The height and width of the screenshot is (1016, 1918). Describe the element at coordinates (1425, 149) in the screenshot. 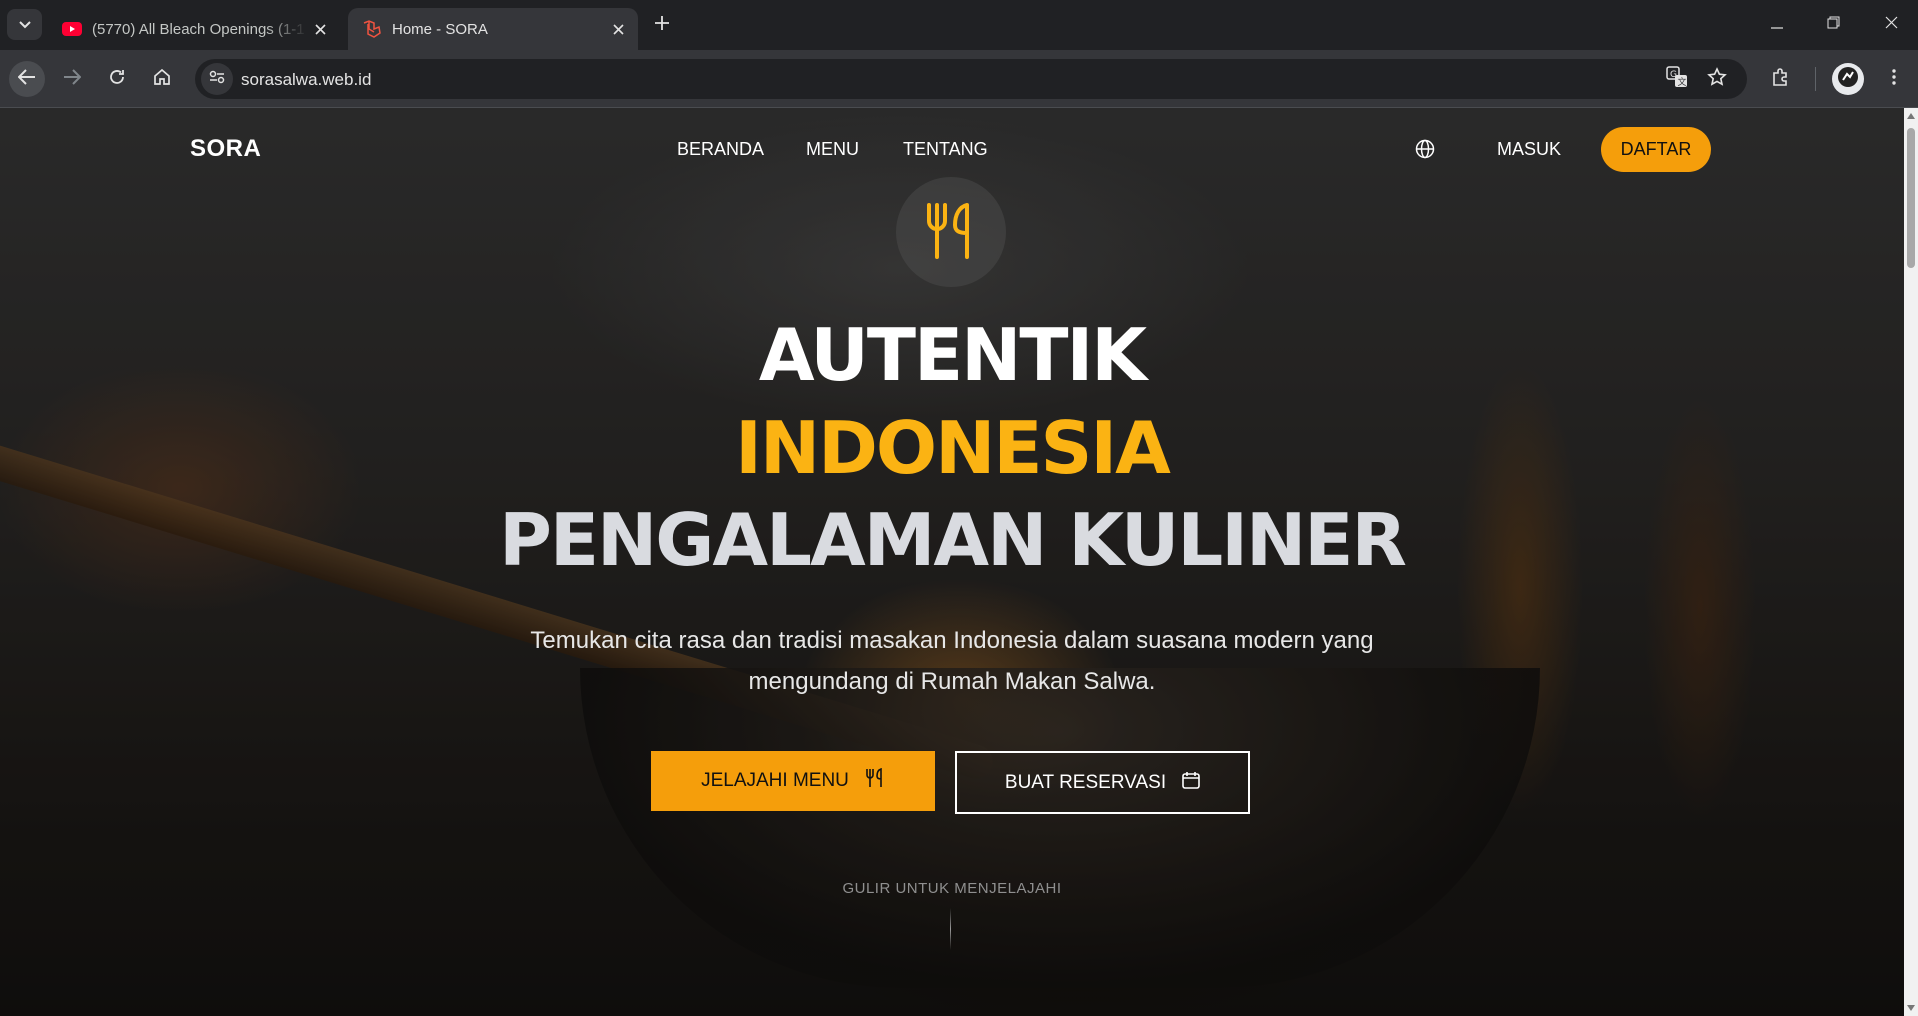

I see `globe-icon` at that location.